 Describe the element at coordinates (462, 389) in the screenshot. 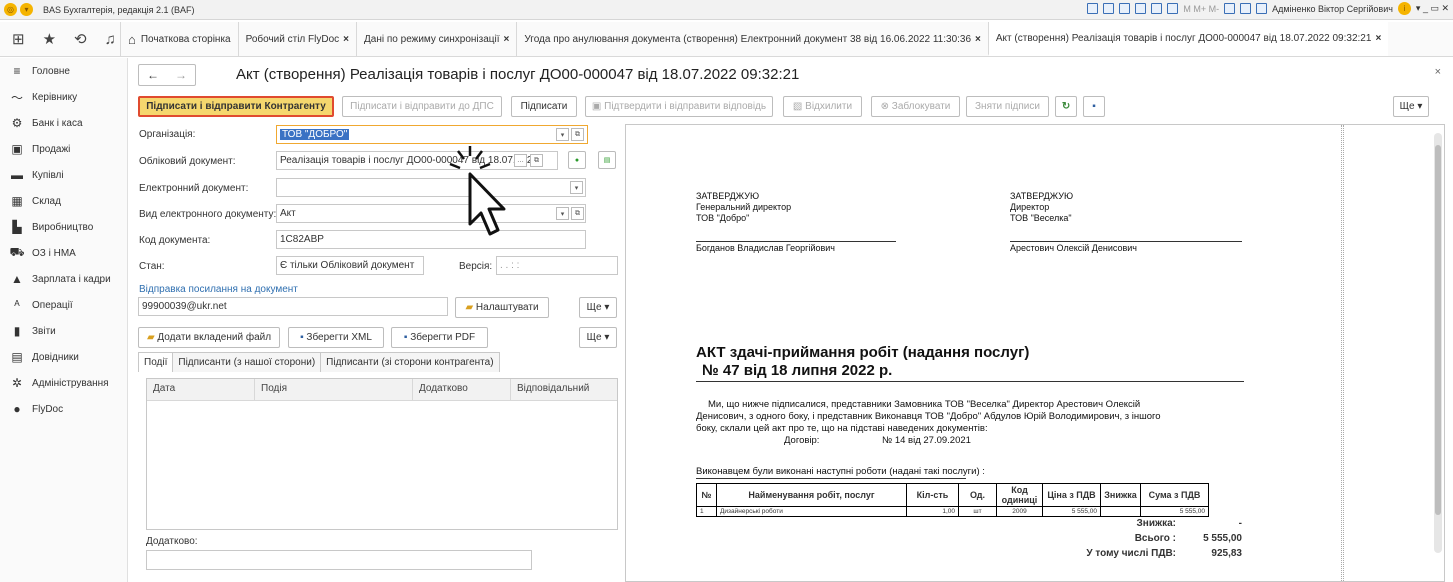

I see `column-extra: Додатково` at that location.